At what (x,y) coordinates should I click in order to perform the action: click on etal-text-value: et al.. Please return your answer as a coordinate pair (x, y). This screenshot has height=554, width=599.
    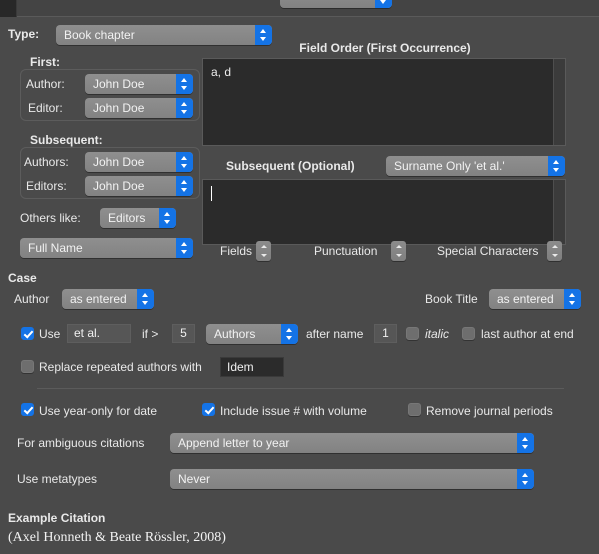
    Looking at the image, I should click on (87, 333).